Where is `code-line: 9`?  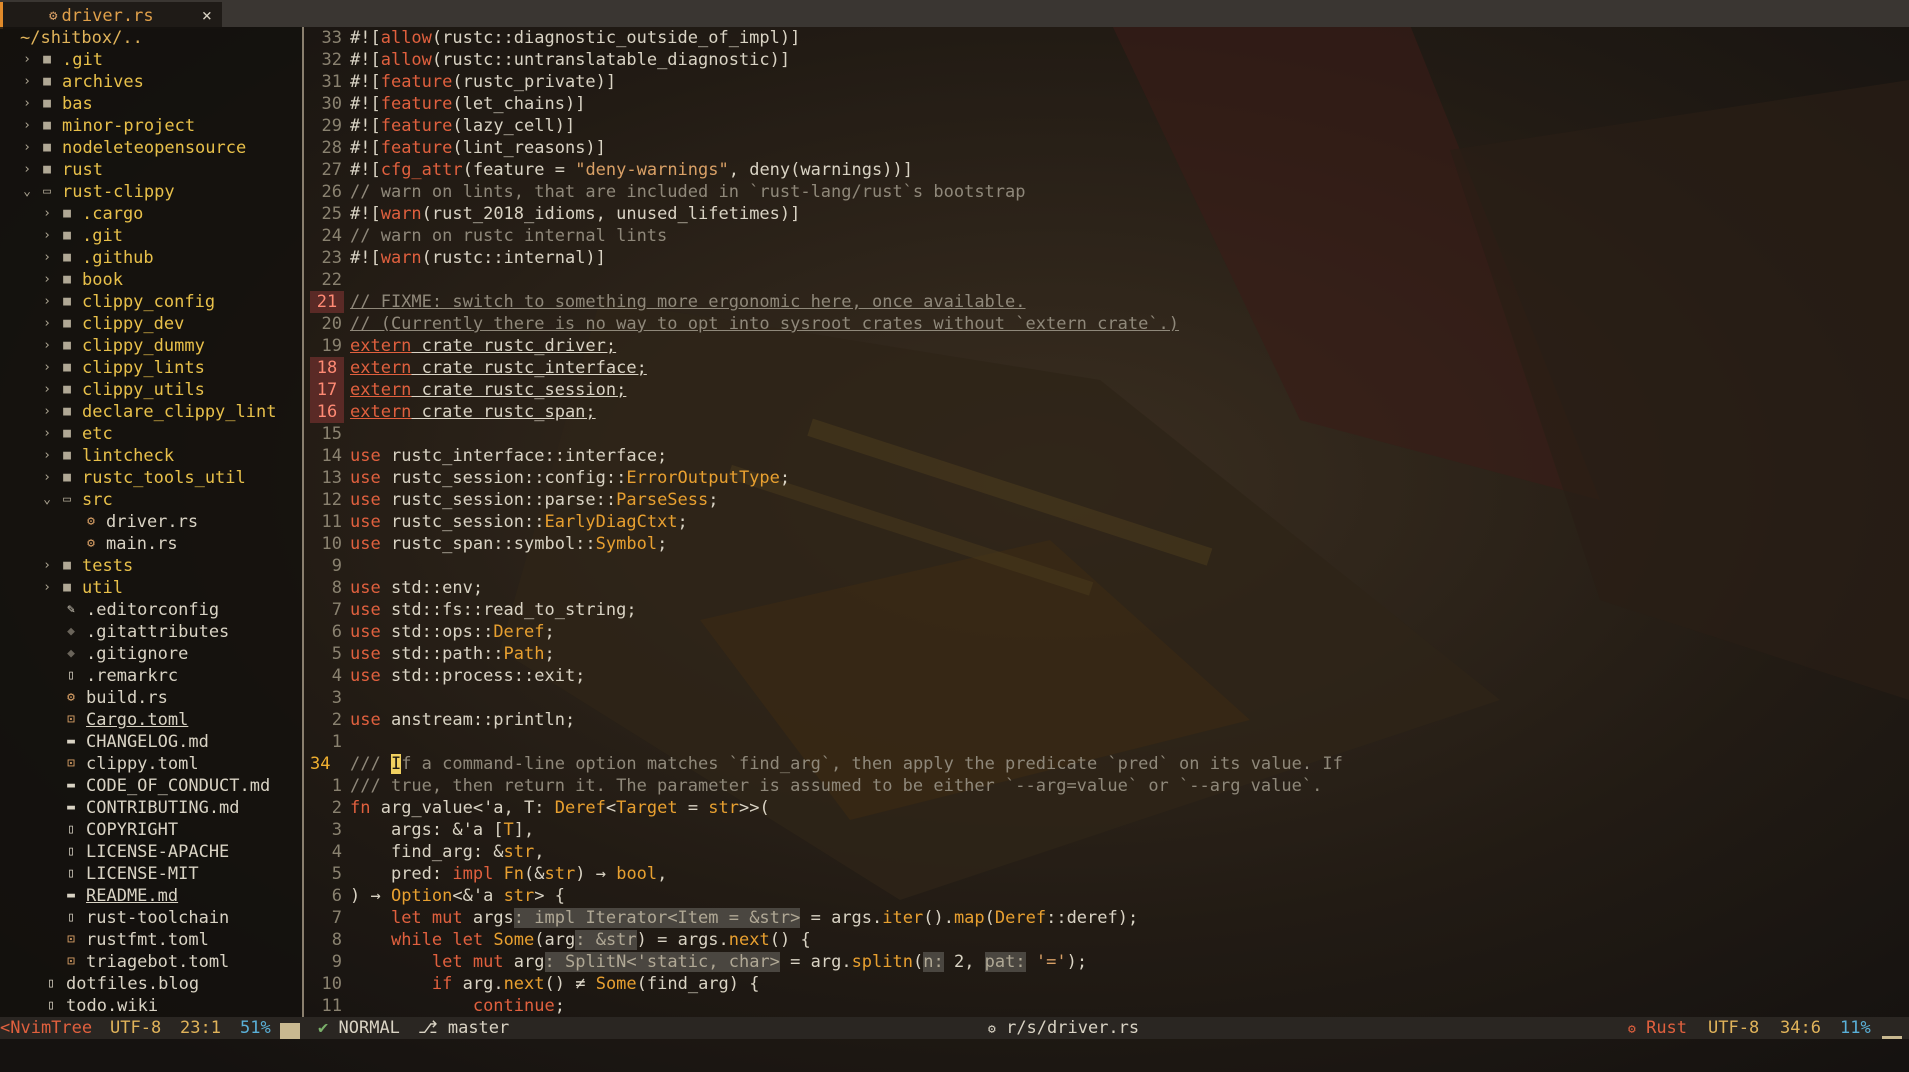 code-line: 9 is located at coordinates (1107, 566).